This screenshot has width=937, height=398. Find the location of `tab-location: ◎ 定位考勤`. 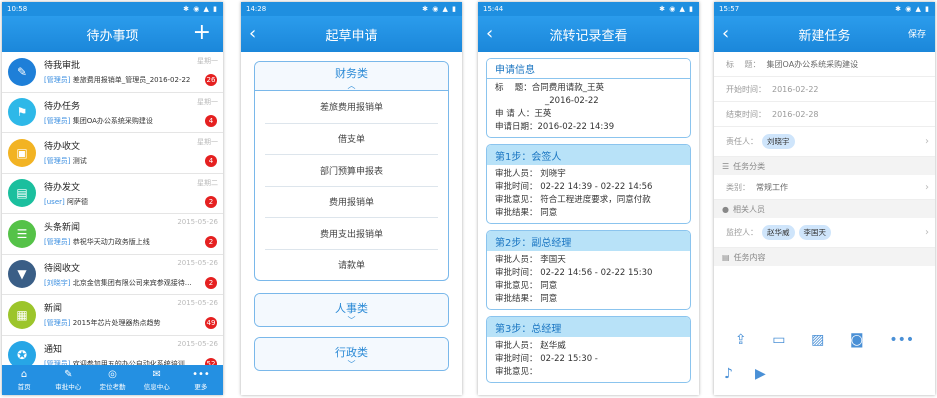

tab-location: ◎ 定位考勤 is located at coordinates (112, 380).